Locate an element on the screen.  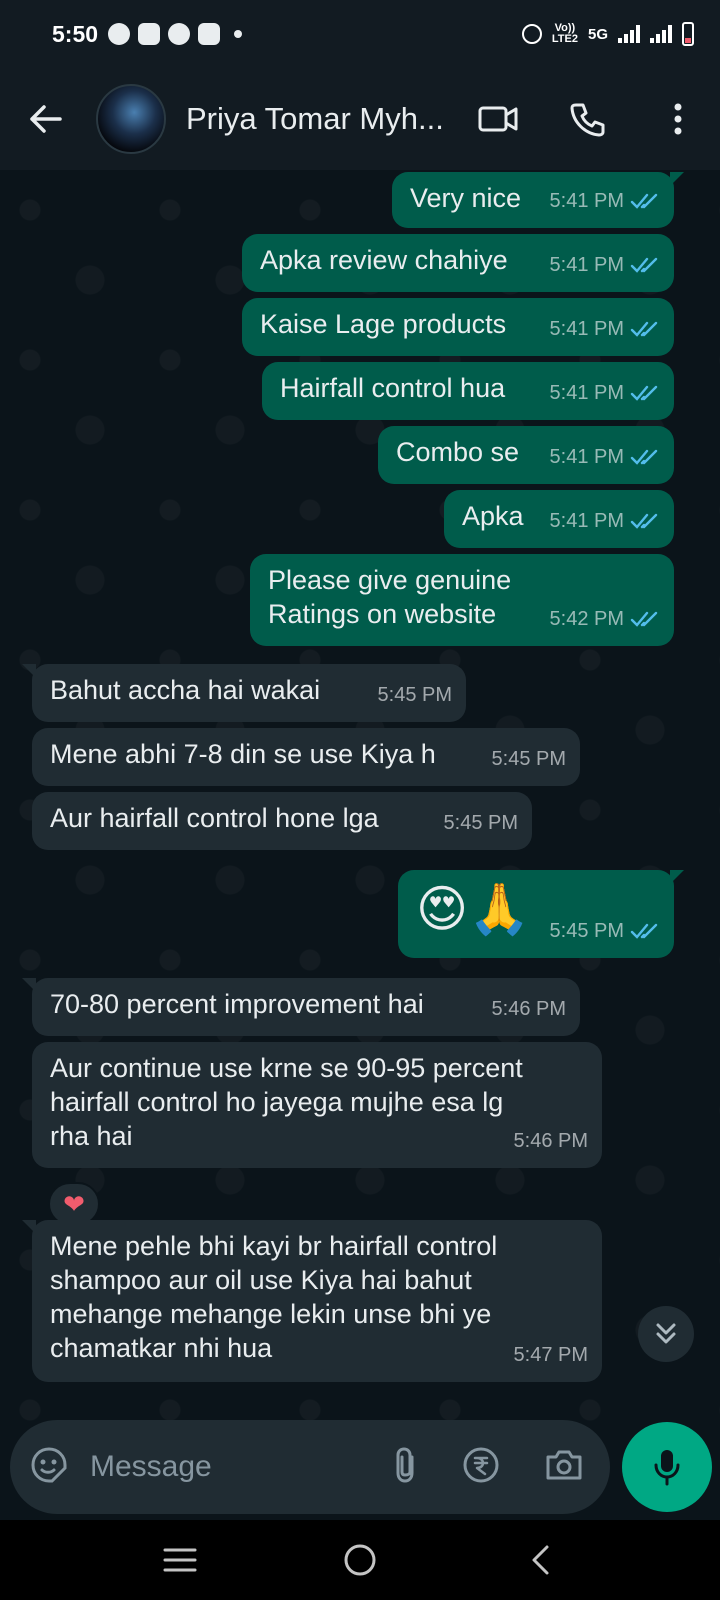
message-bubble: Mene abhi 7-8 din se use Kiya h 5:45 PM is located at coordinates (306, 757).